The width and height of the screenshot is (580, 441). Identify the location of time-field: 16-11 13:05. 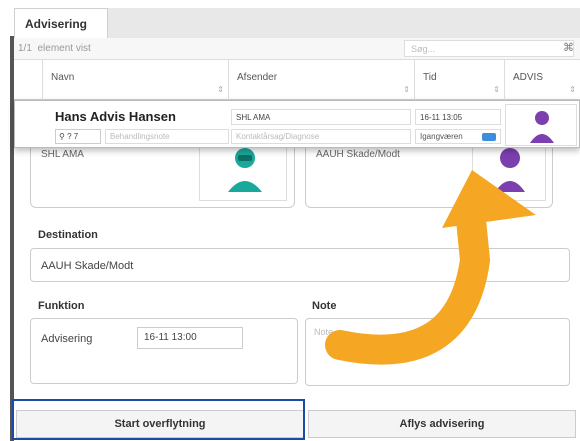
(458, 117).